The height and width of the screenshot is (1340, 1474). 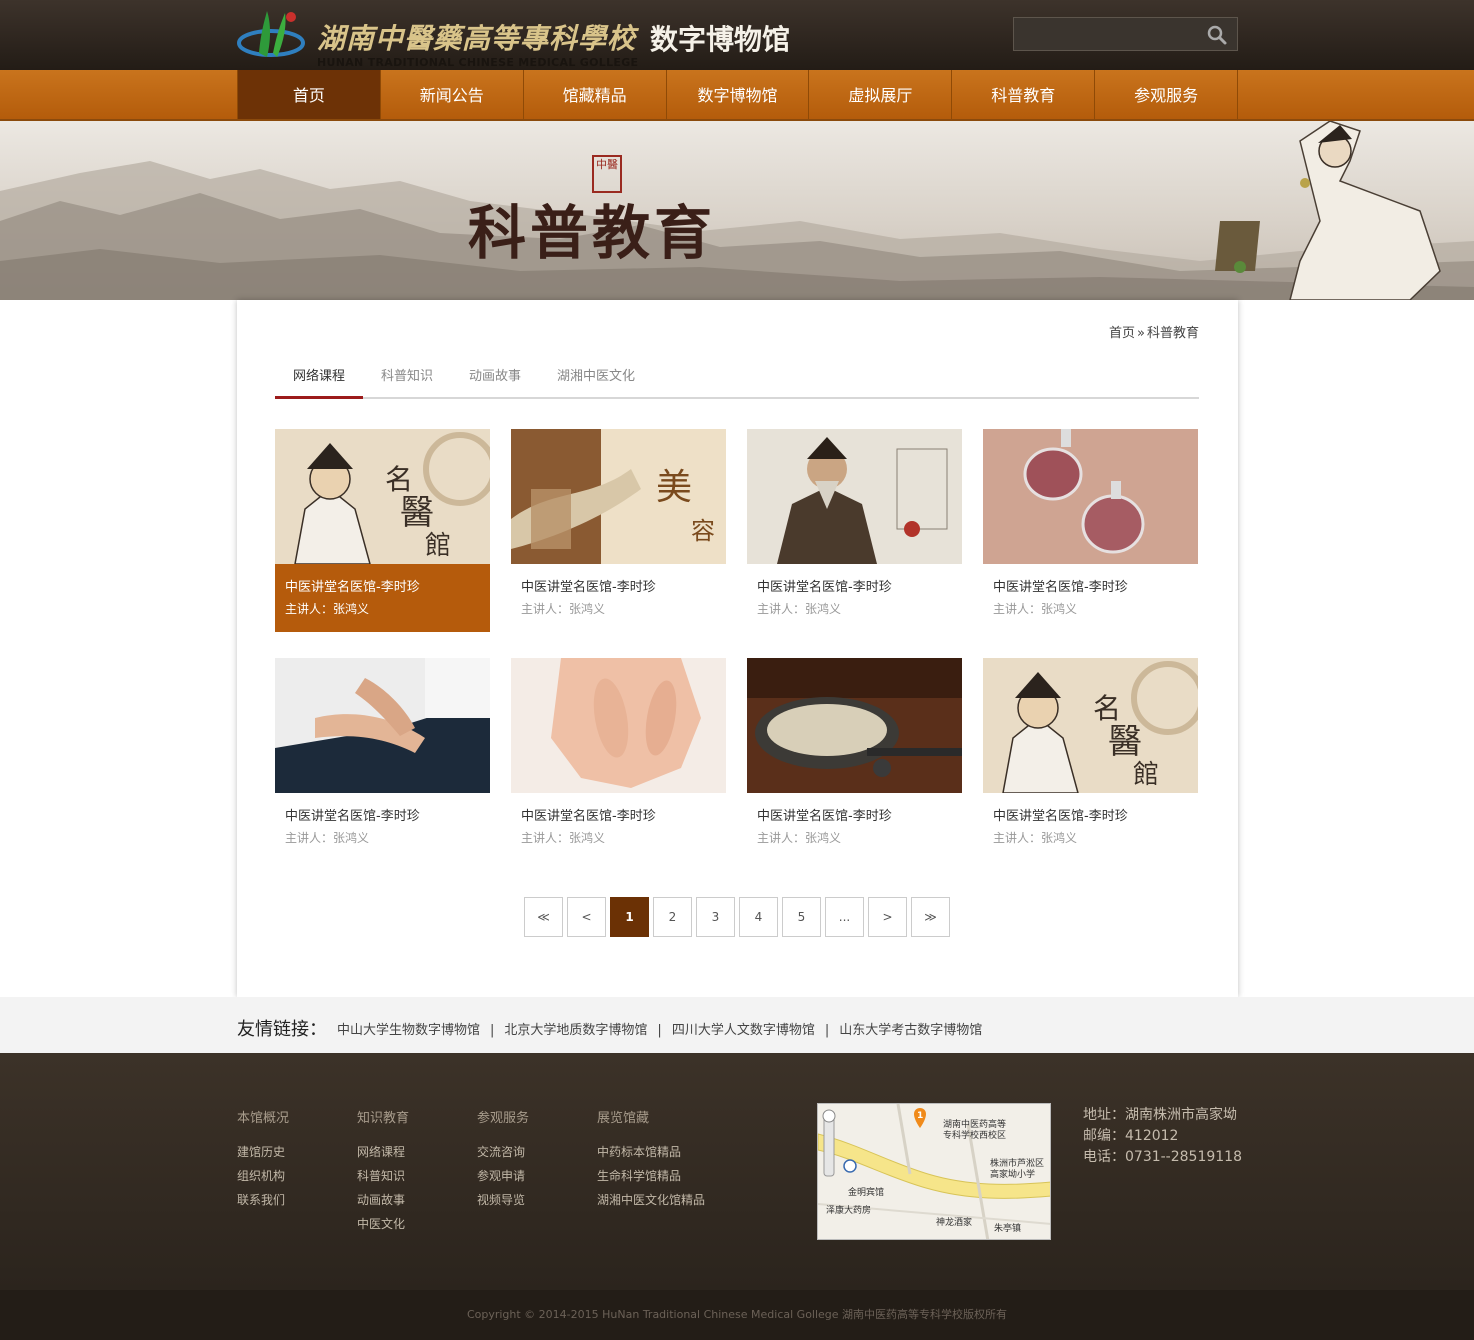 What do you see at coordinates (452, 94) in the screenshot?
I see `nav-item-news: 新闻公告` at bounding box center [452, 94].